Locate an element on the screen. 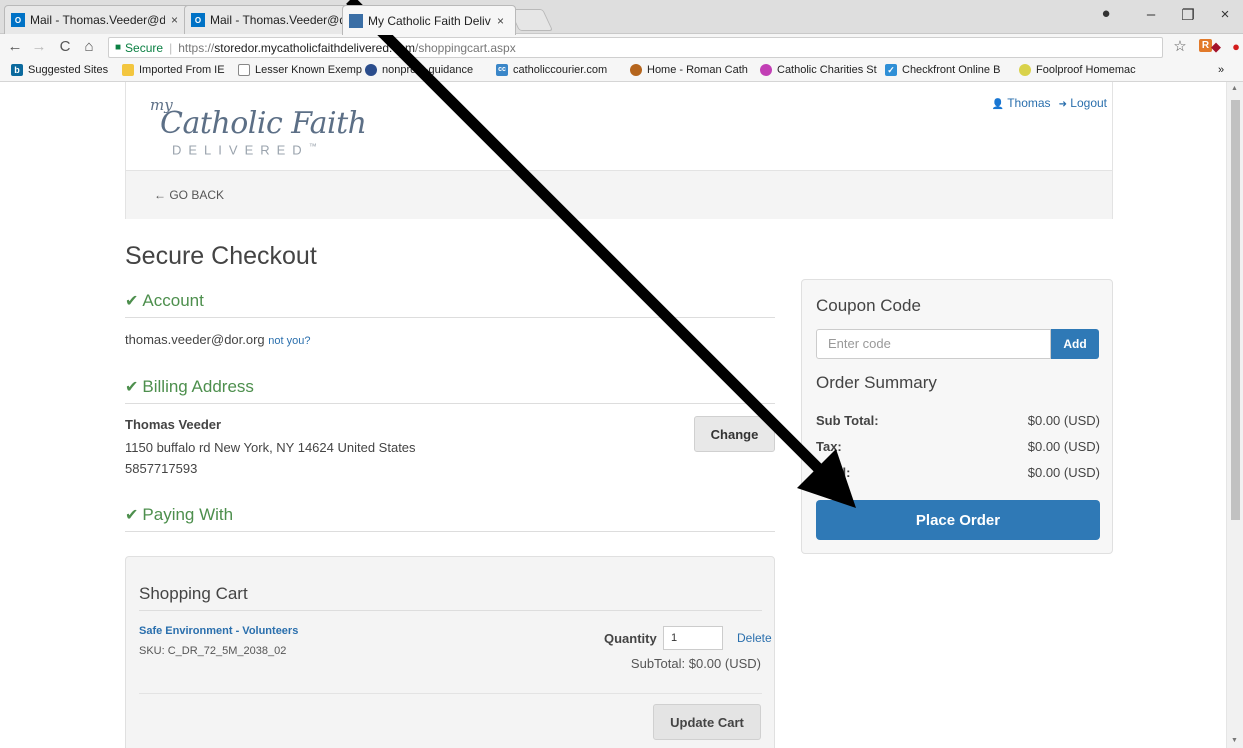 The height and width of the screenshot is (748, 1243). page-title: Secure Checkout is located at coordinates (221, 256).